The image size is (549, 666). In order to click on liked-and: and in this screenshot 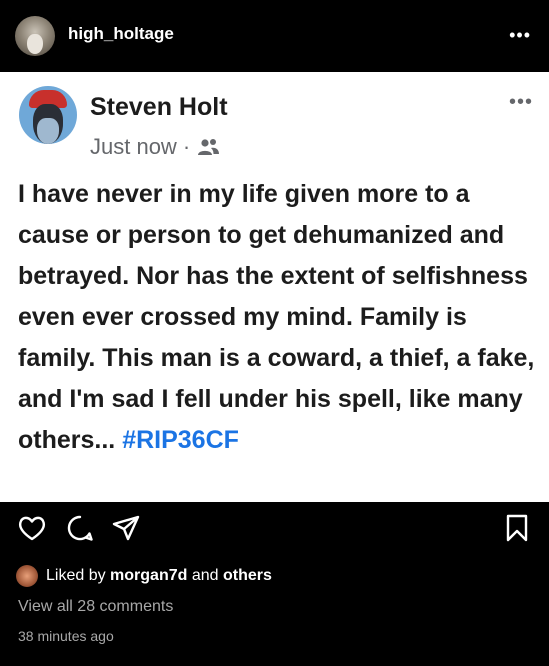, I will do `click(205, 575)`.